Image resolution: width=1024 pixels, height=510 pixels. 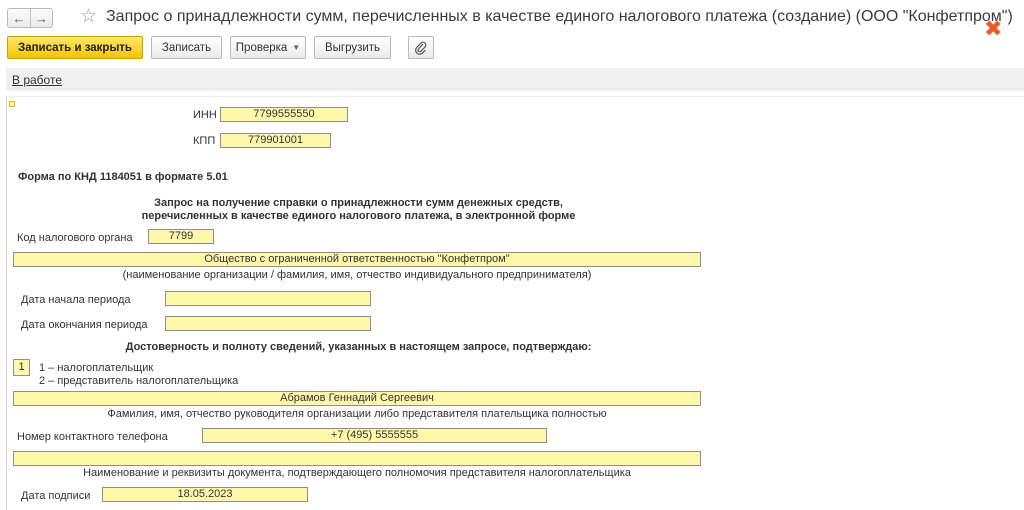 I want to click on attach-button, so click(x=421, y=47).